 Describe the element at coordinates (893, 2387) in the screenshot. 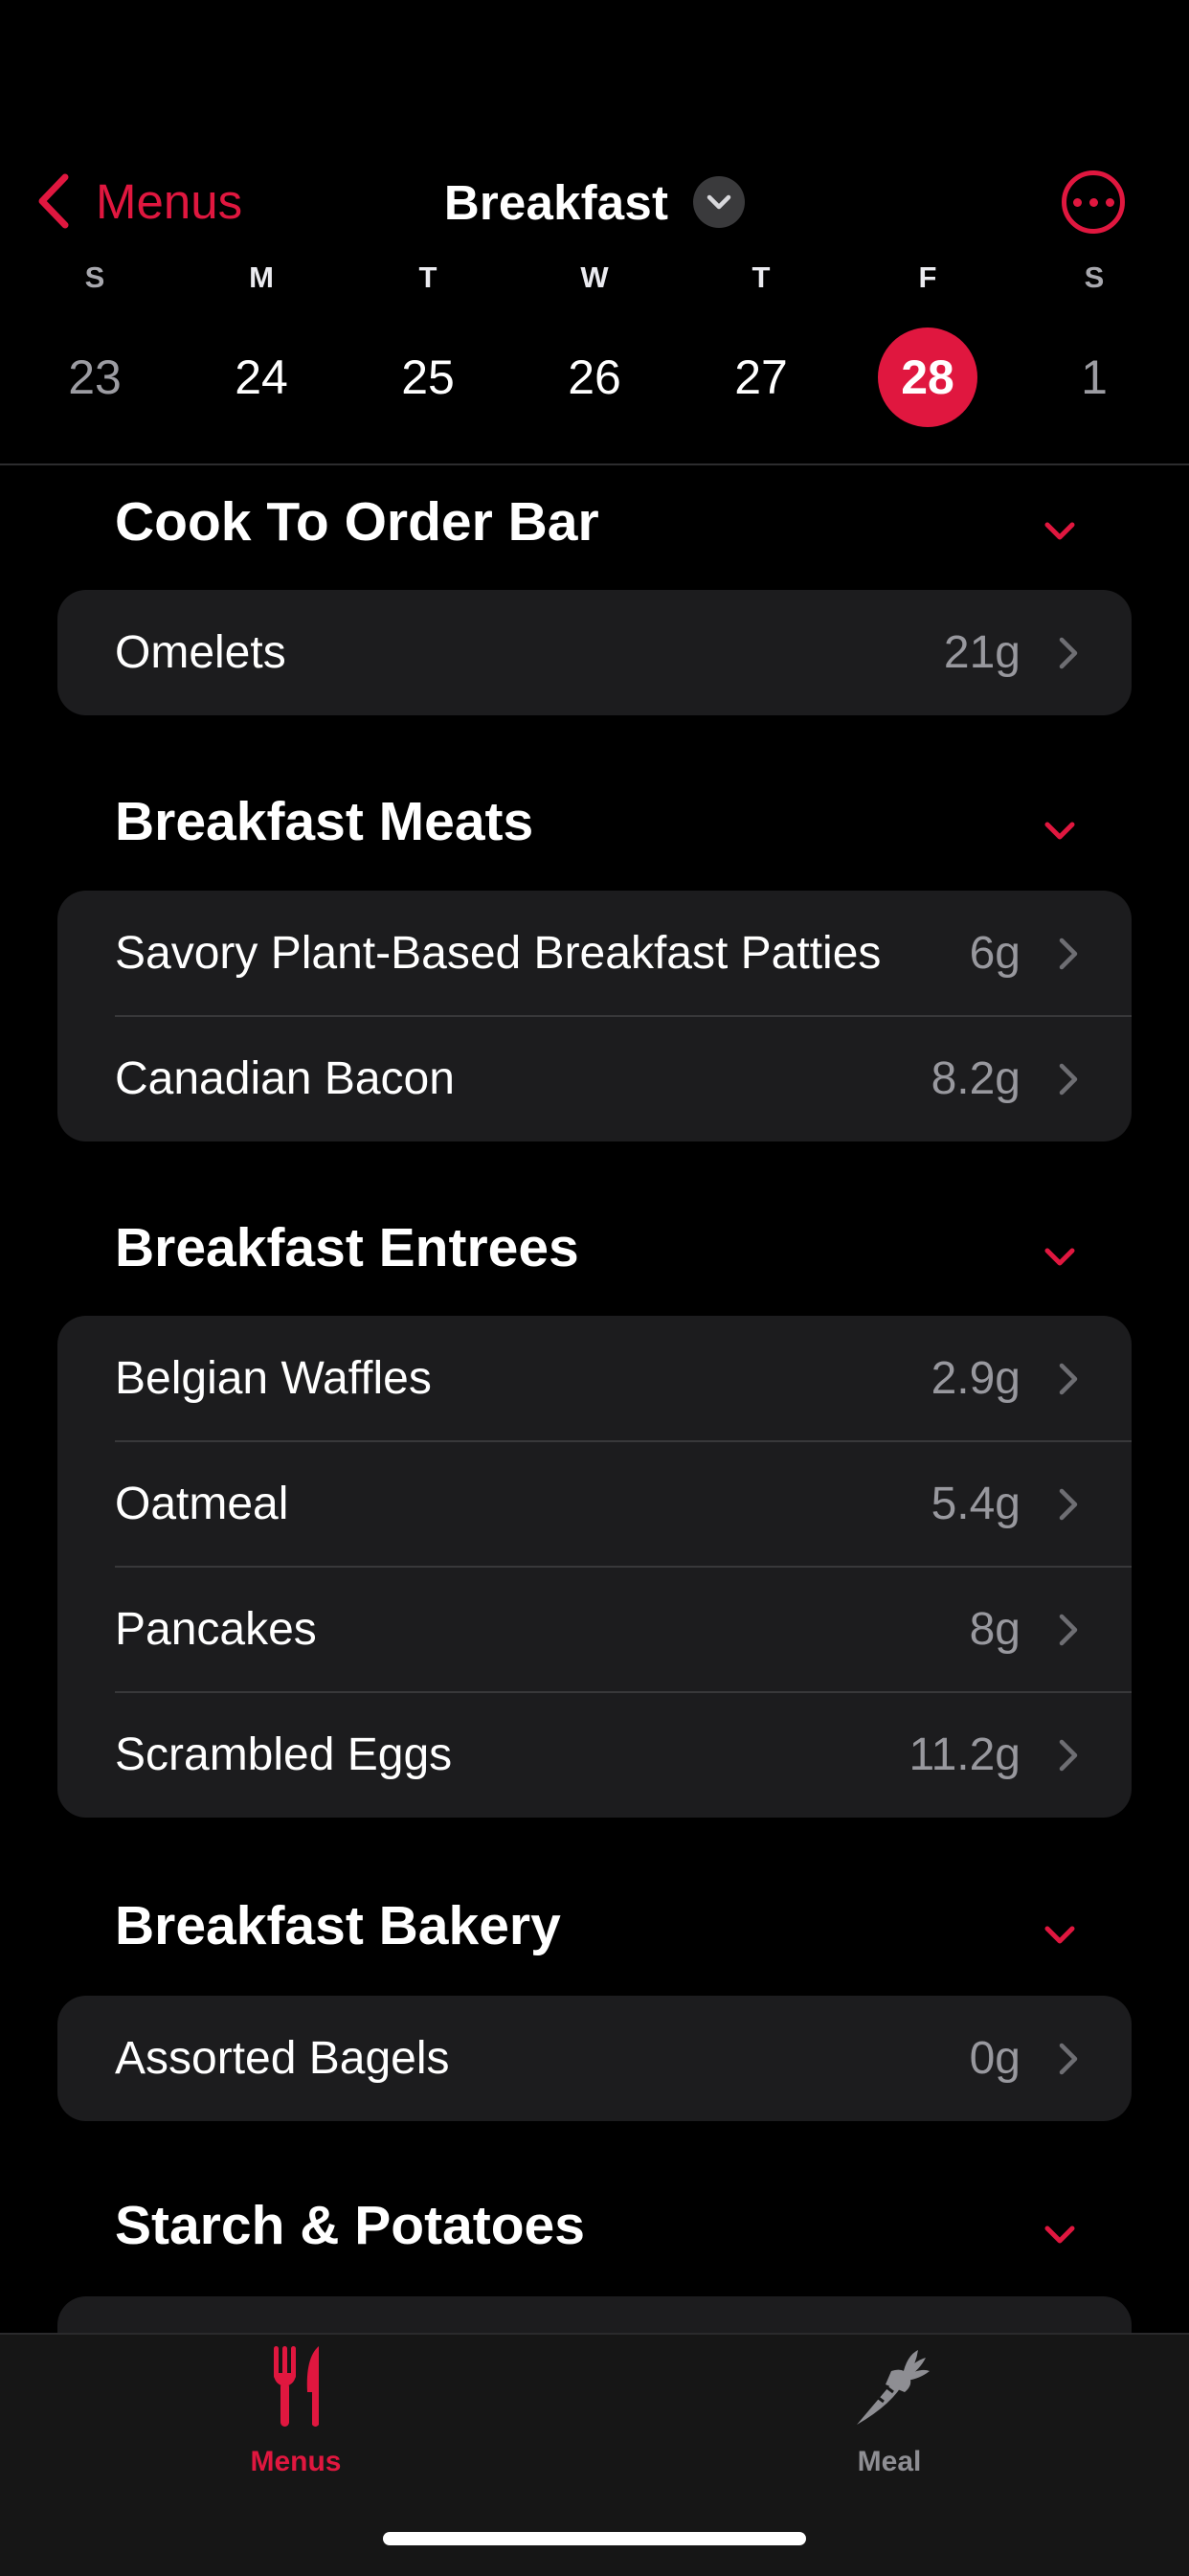

I see `carrot-icon` at that location.